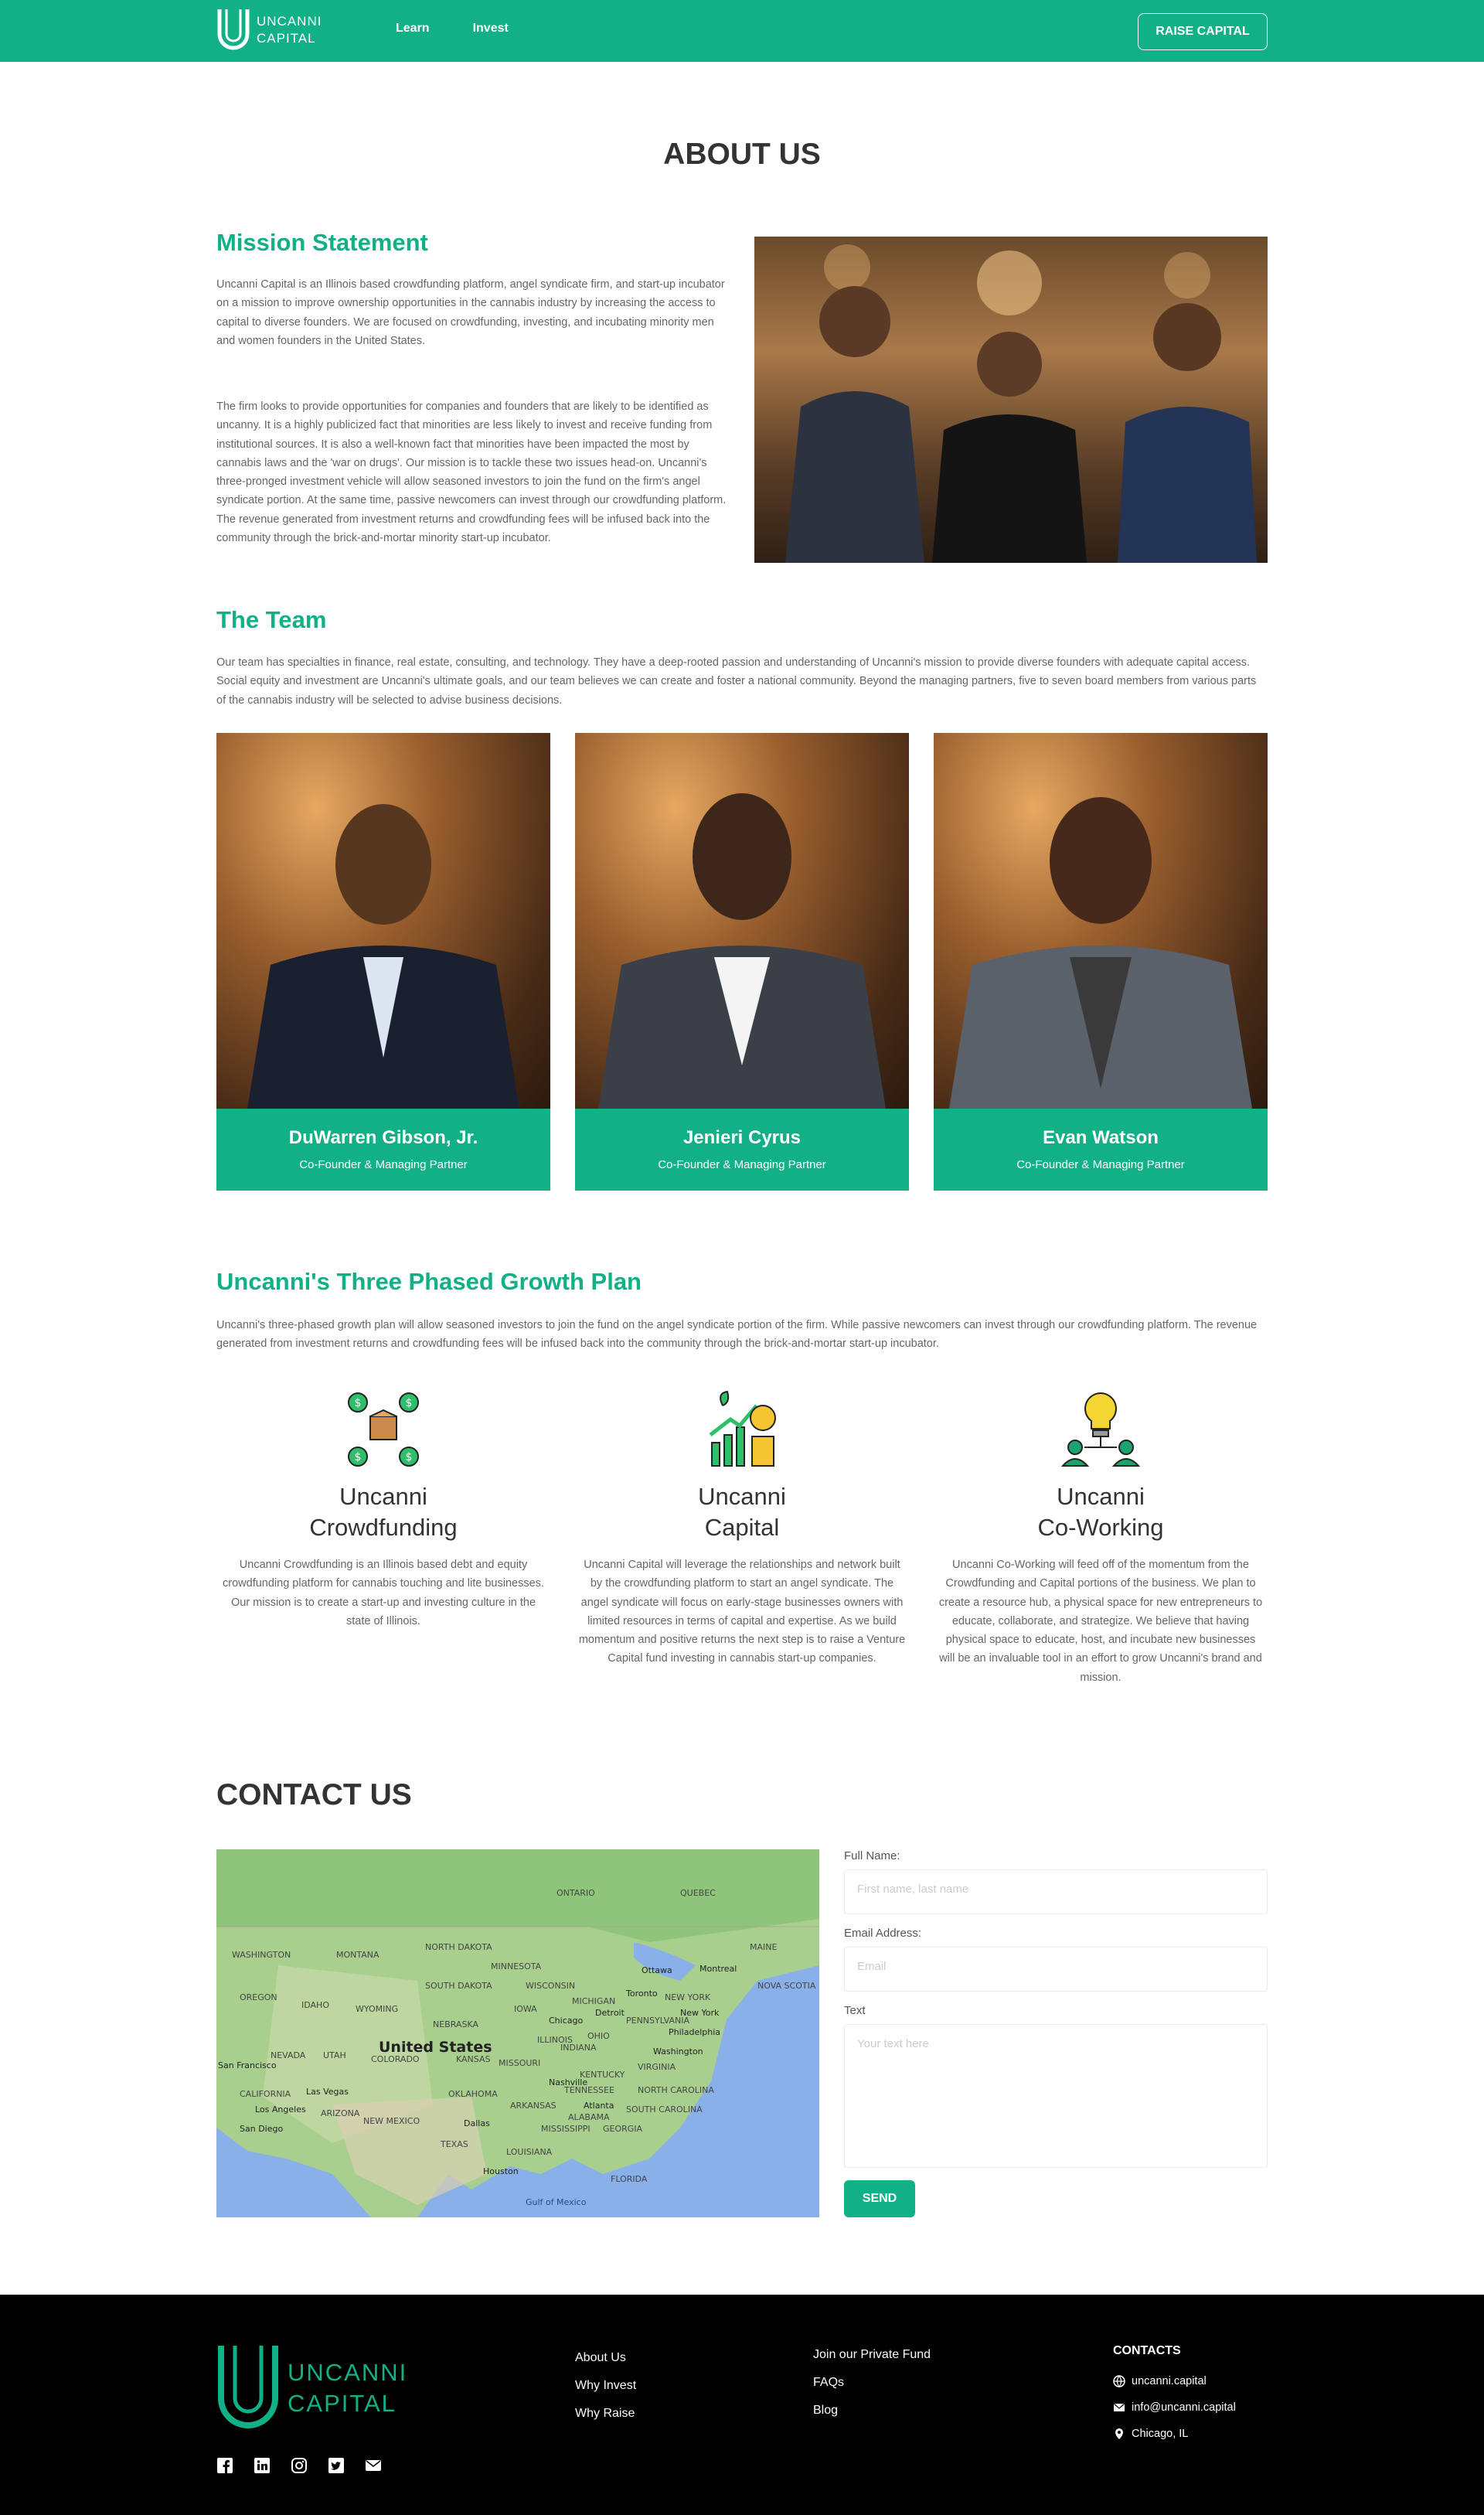 The image size is (1484, 2515). Describe the element at coordinates (883, 1933) in the screenshot. I see `email-label: Email Address:` at that location.